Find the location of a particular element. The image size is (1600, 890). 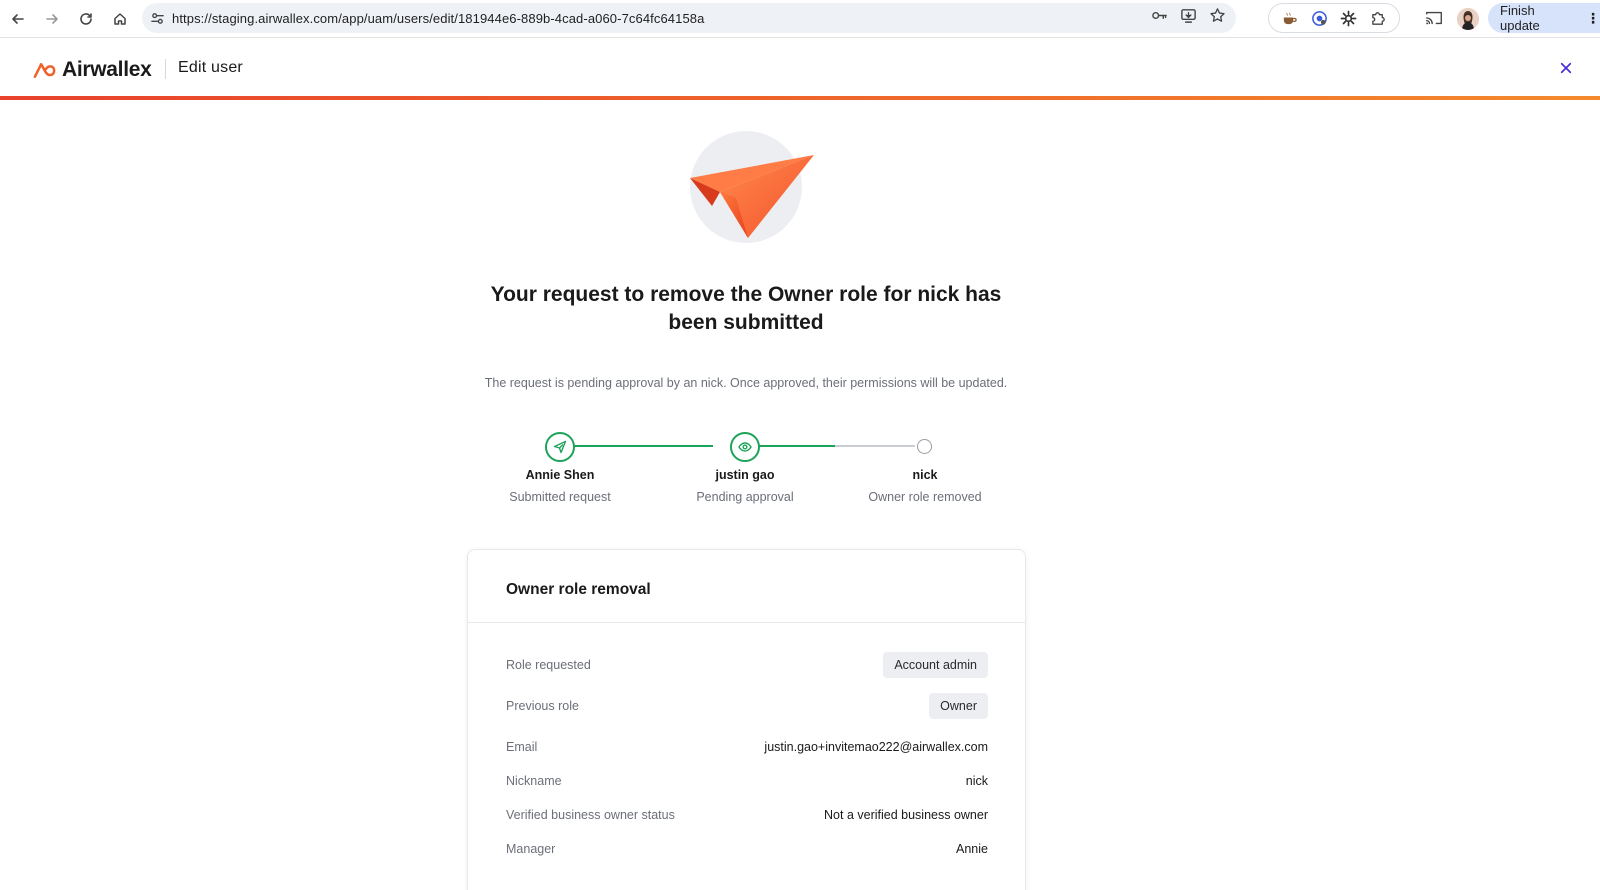

app-header: Airwallex Edit user is located at coordinates (800, 68).